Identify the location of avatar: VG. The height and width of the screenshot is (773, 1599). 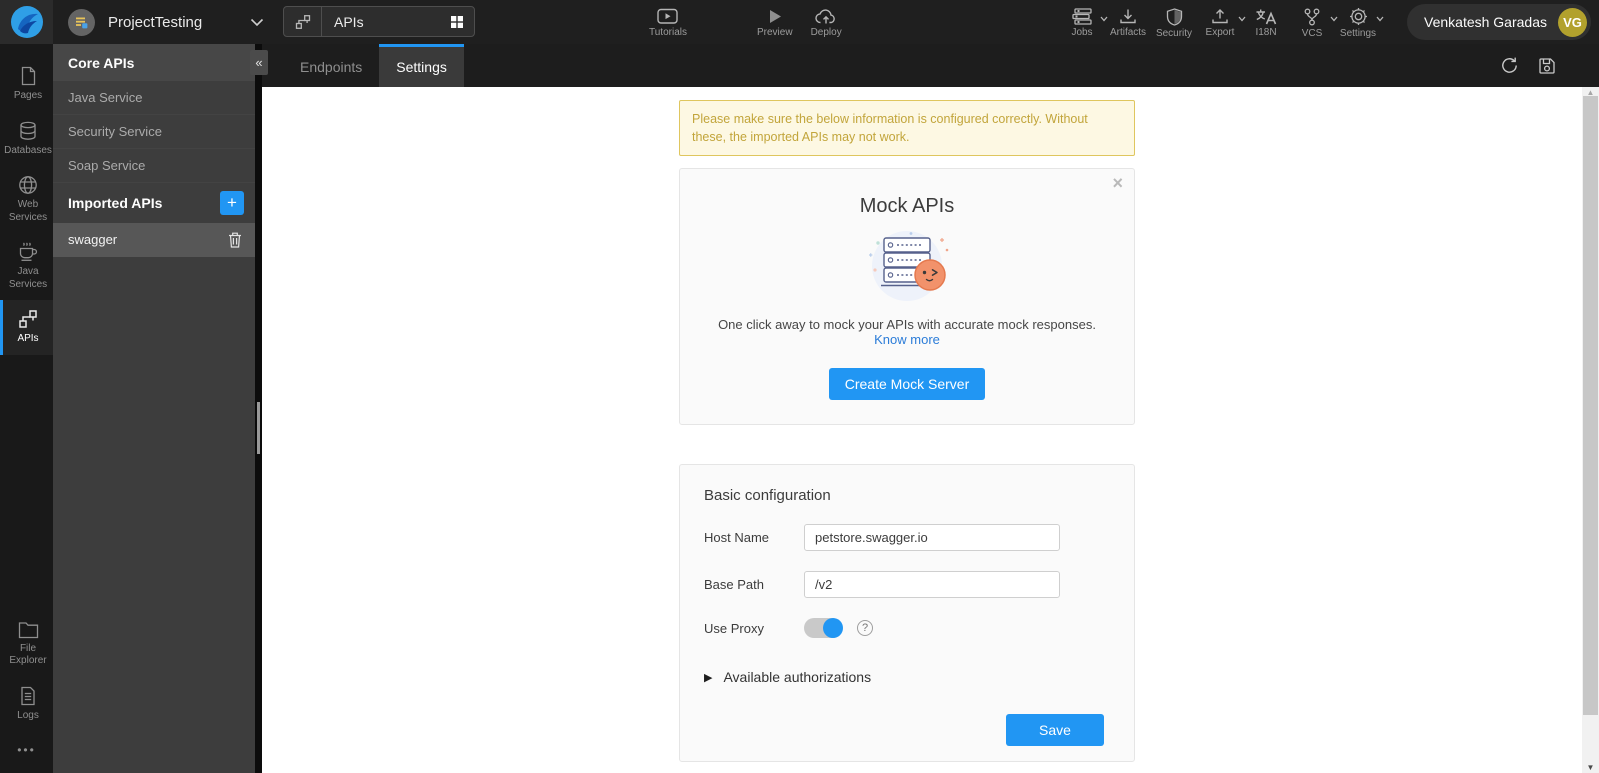
(1572, 22).